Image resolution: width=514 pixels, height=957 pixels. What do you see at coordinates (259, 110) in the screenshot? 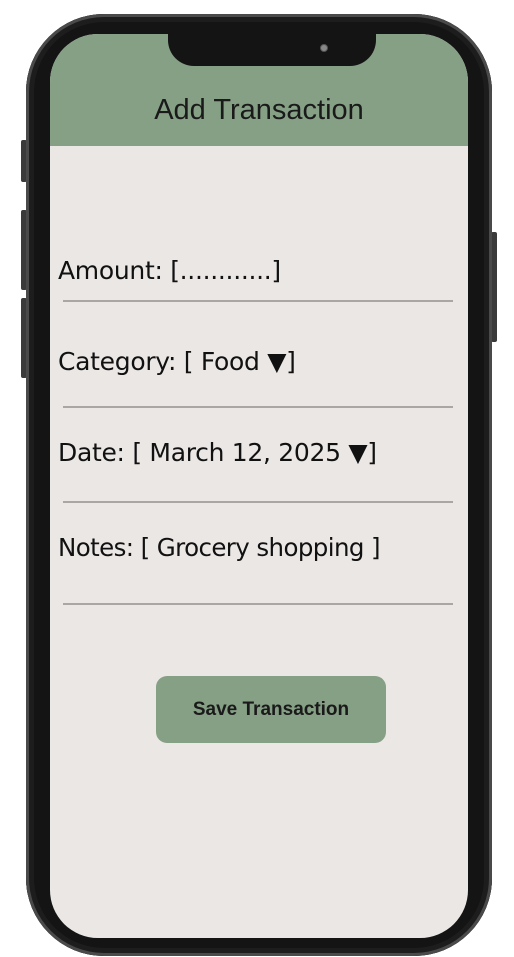
I see `page-title: Add Transaction` at bounding box center [259, 110].